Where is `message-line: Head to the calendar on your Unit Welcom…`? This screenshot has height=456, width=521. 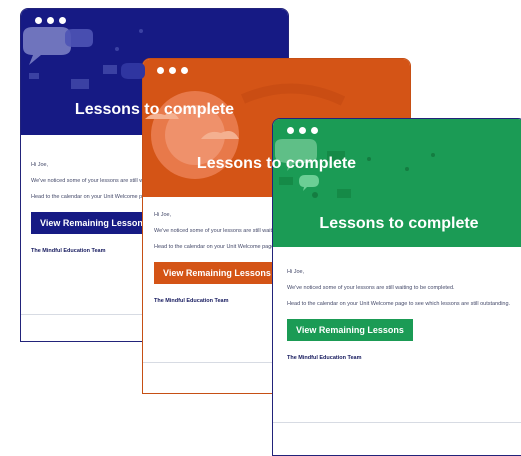 message-line: Head to the calendar on your Unit Welcom… is located at coordinates (399, 303).